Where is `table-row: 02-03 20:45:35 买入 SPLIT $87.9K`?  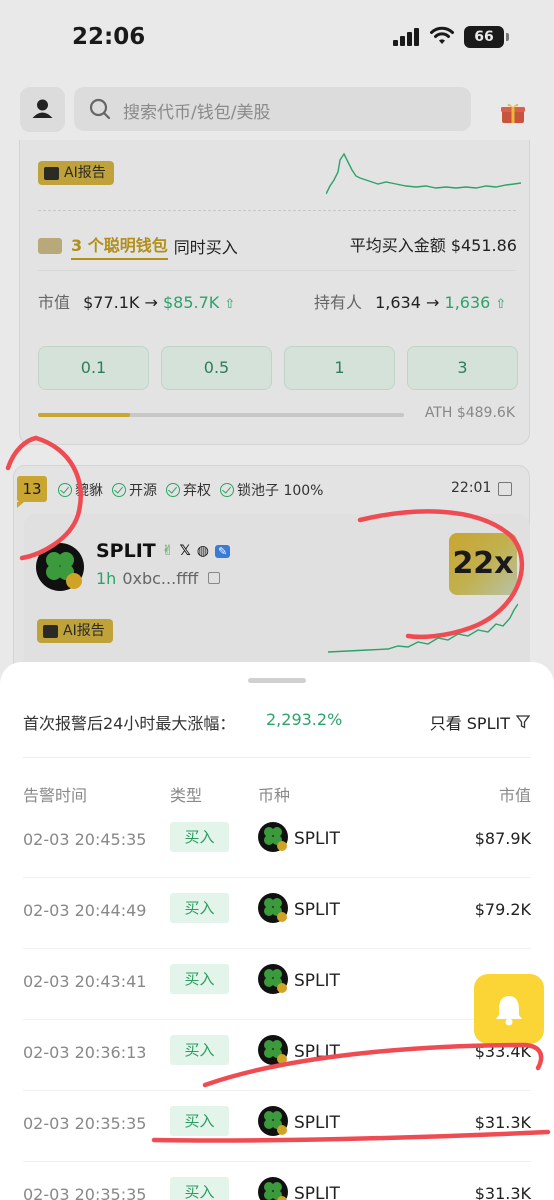 table-row: 02-03 20:45:35 买入 SPLIT $87.9K is located at coordinates (277, 842).